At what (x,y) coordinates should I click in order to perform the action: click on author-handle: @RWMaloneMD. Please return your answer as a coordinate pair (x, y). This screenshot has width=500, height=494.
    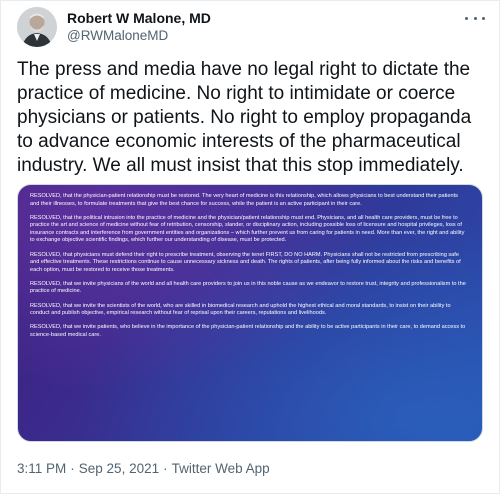
    Looking at the image, I should click on (139, 36).